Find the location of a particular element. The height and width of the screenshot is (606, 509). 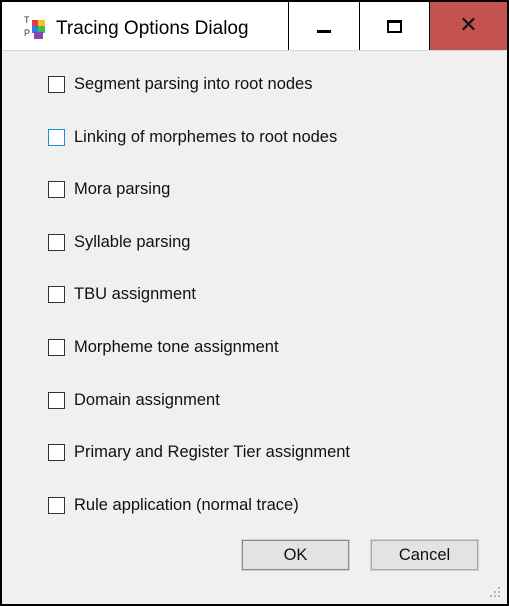

option-label: Morpheme tone assignment is located at coordinates (176, 346).